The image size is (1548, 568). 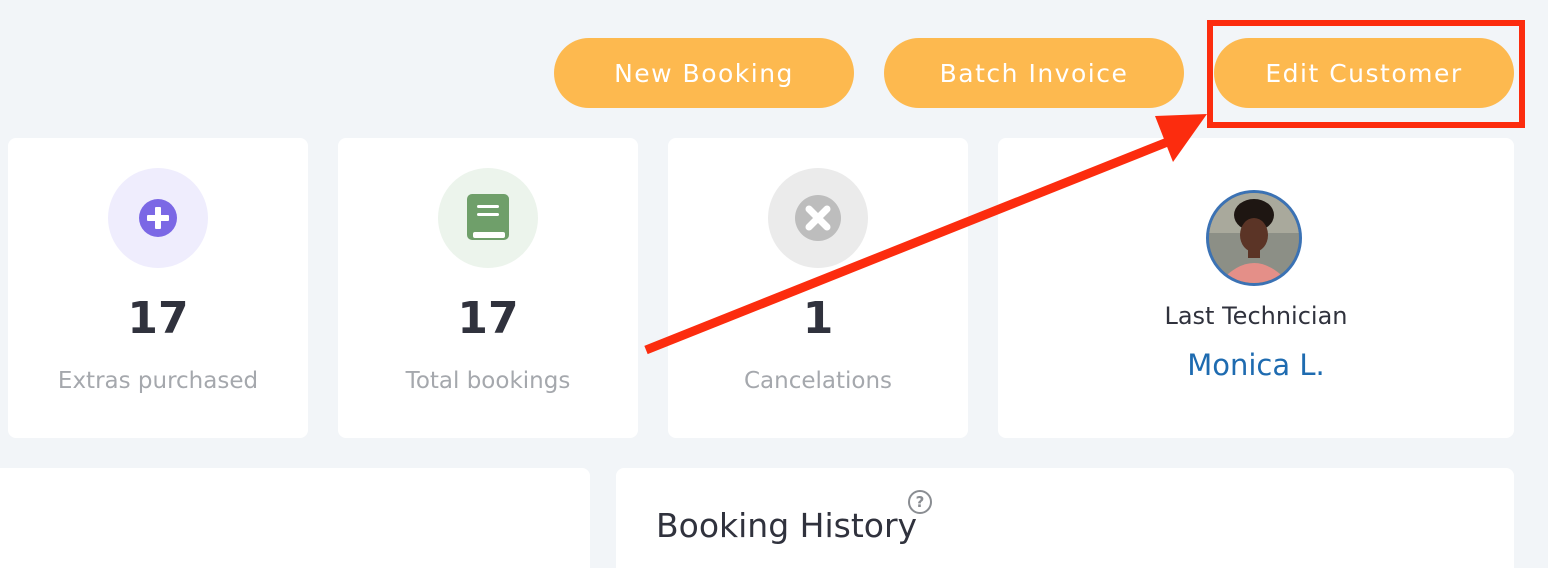 What do you see at coordinates (704, 73) in the screenshot?
I see `new-booking-button: New Booking` at bounding box center [704, 73].